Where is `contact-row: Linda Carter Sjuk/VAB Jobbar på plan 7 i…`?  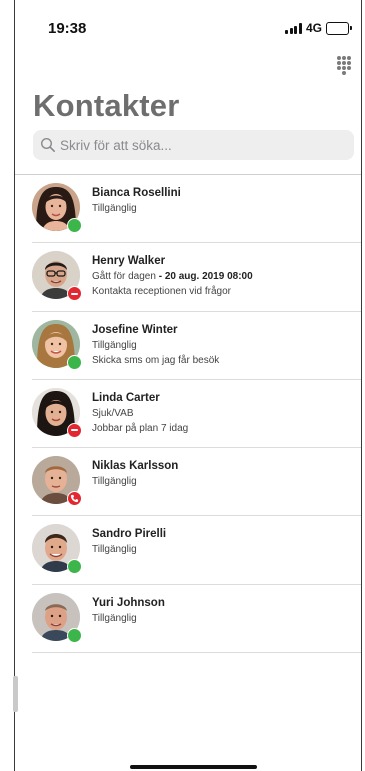 contact-row: Linda Carter Sjuk/VAB Jobbar på plan 7 i… is located at coordinates (188, 414).